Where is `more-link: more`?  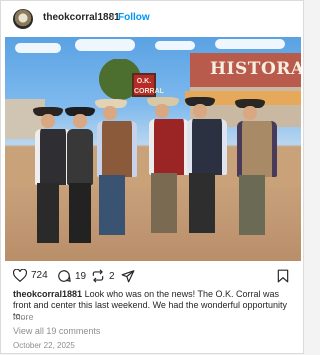 more-link: more is located at coordinates (23, 317).